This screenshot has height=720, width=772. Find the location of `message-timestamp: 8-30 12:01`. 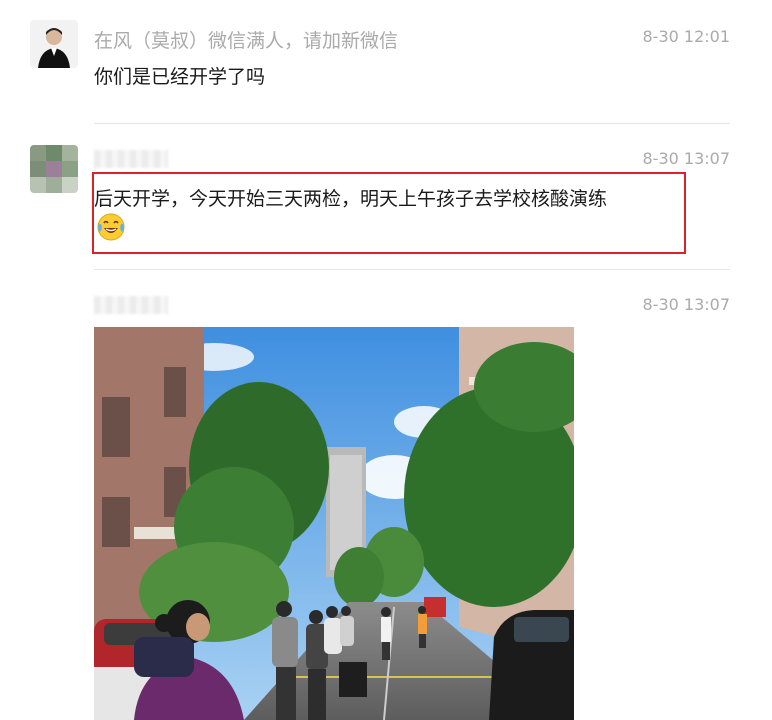

message-timestamp: 8-30 12:01 is located at coordinates (686, 36).